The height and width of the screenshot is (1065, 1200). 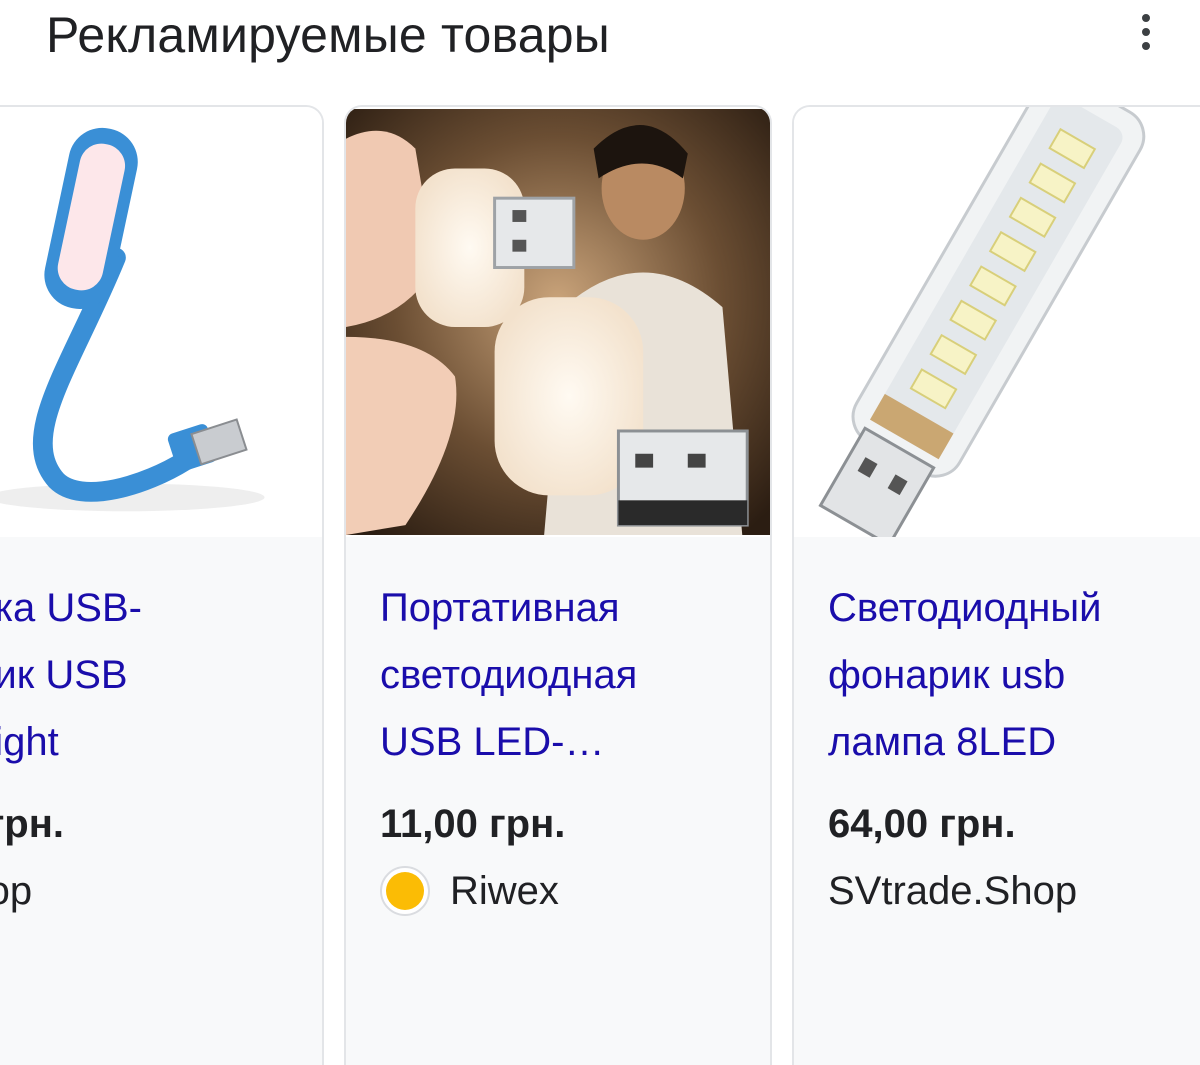 I want to click on more-options-button, so click(x=1146, y=32).